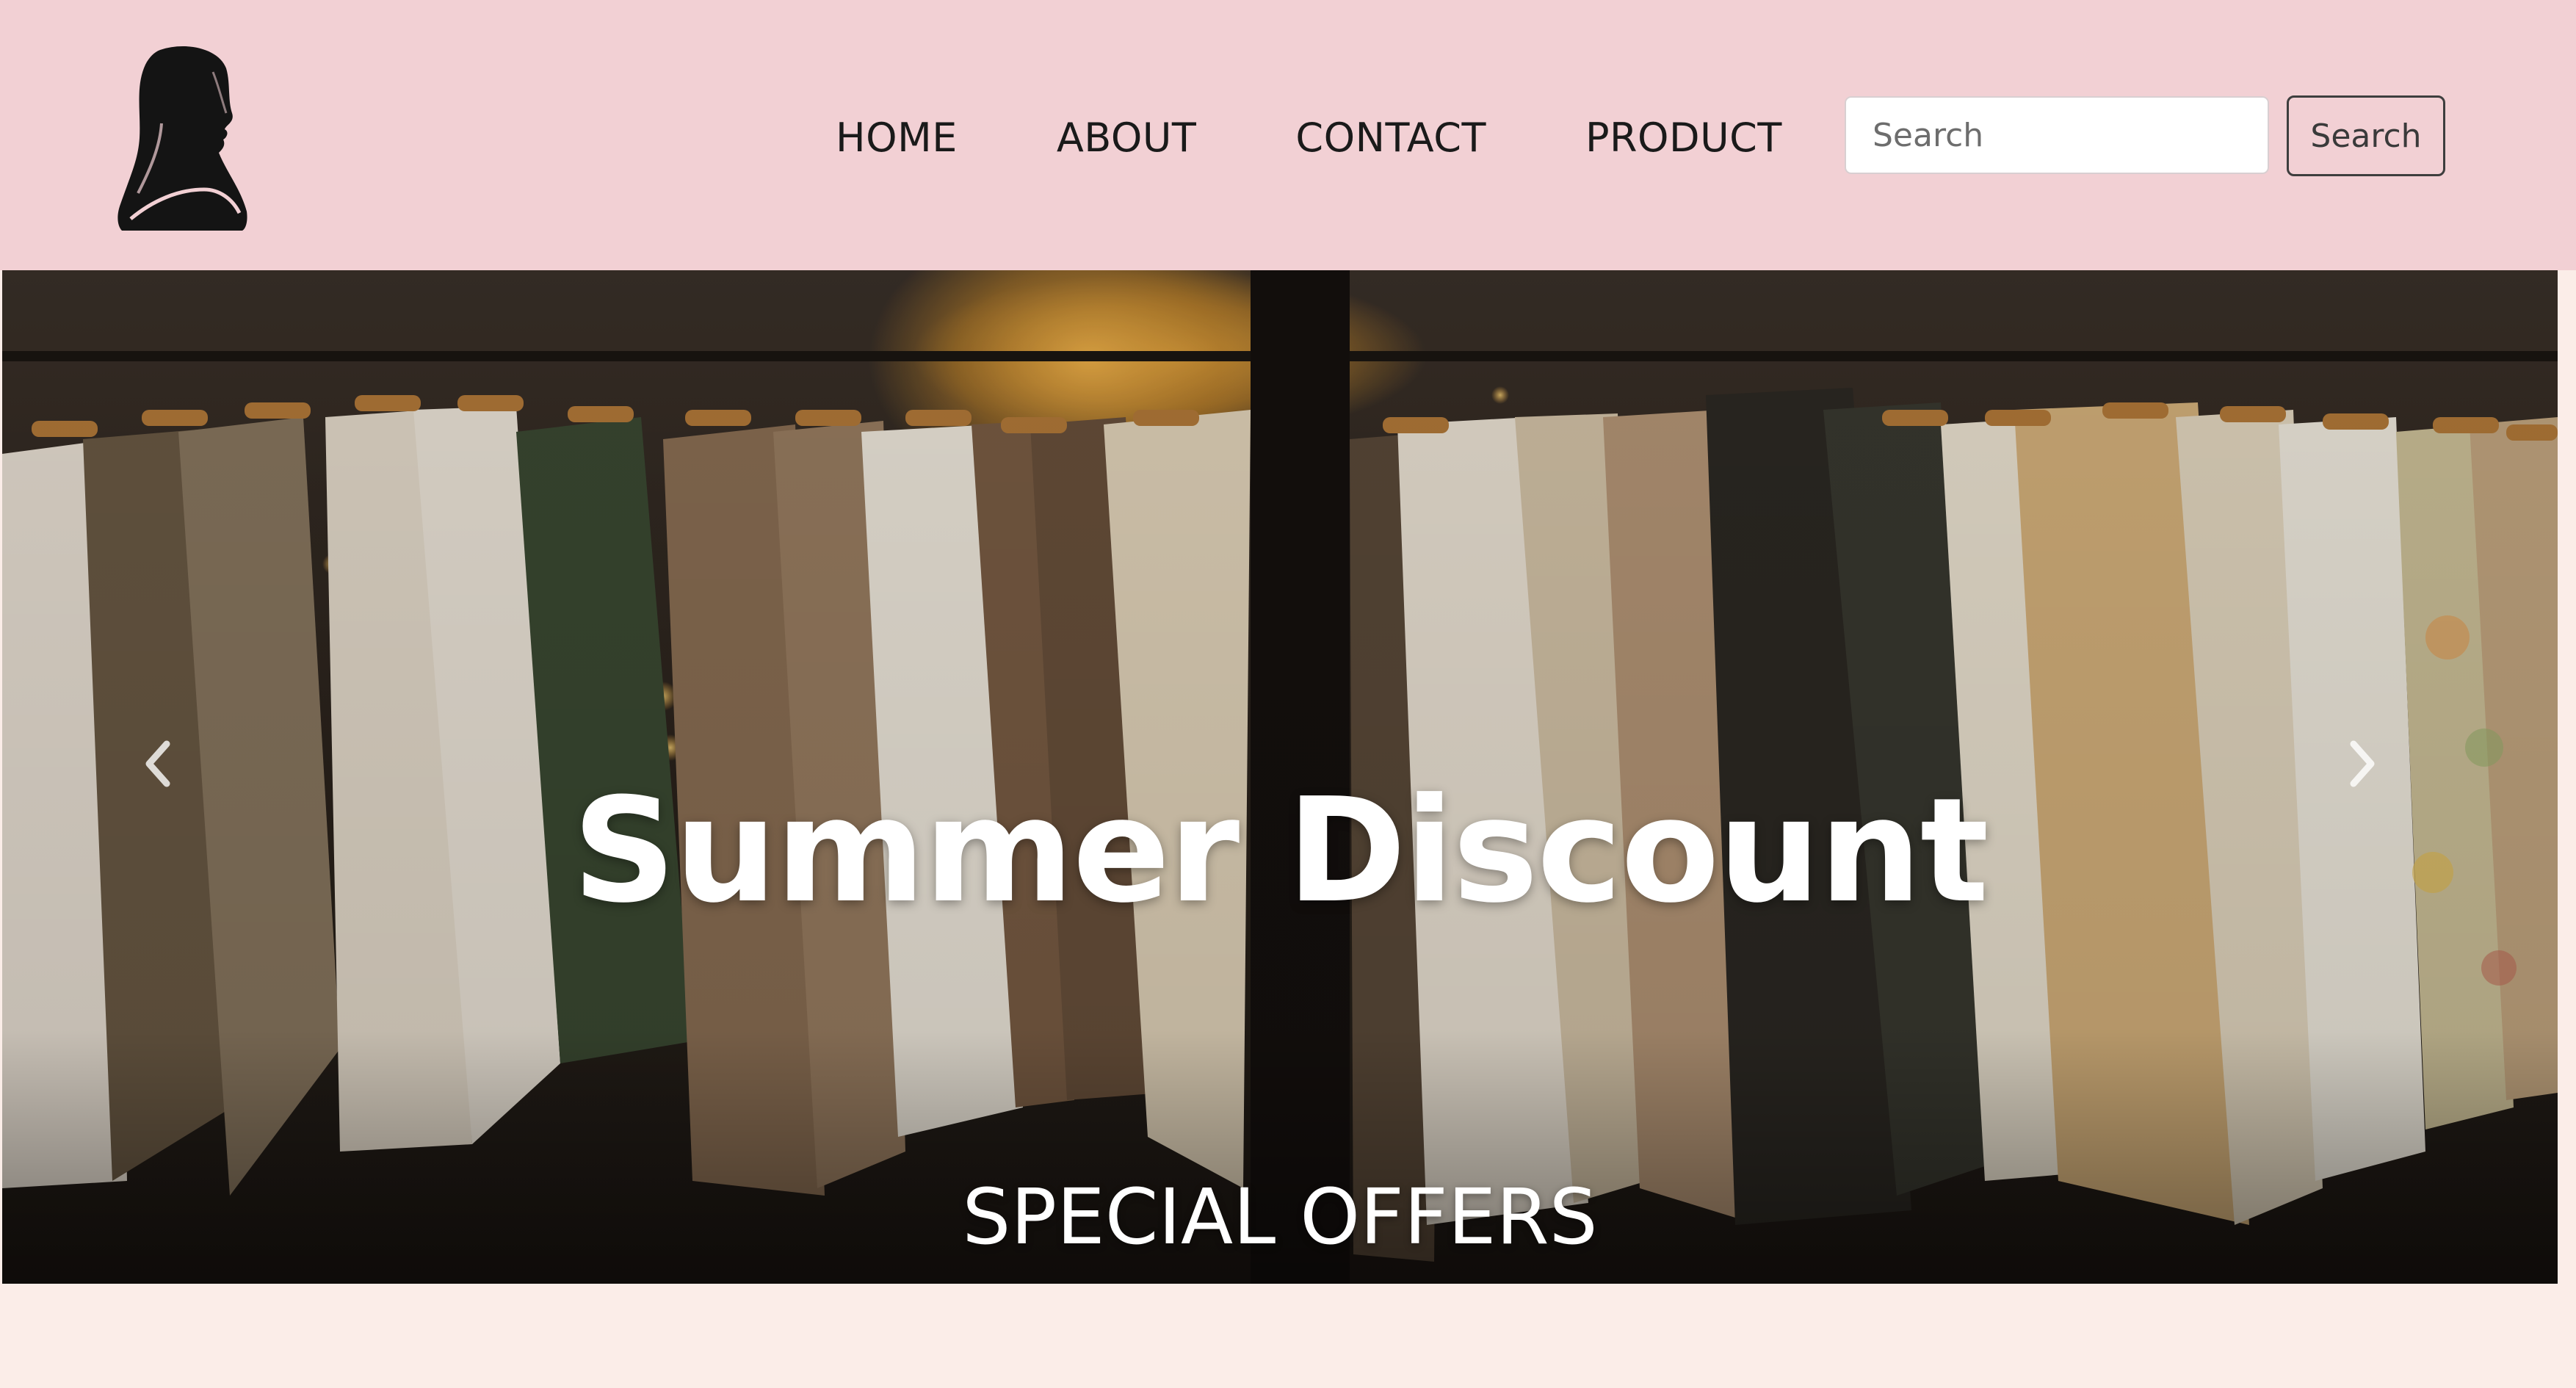 Image resolution: width=2576 pixels, height=1388 pixels. I want to click on hero-subtitle: SPECIAL OFFERS, so click(1280, 1217).